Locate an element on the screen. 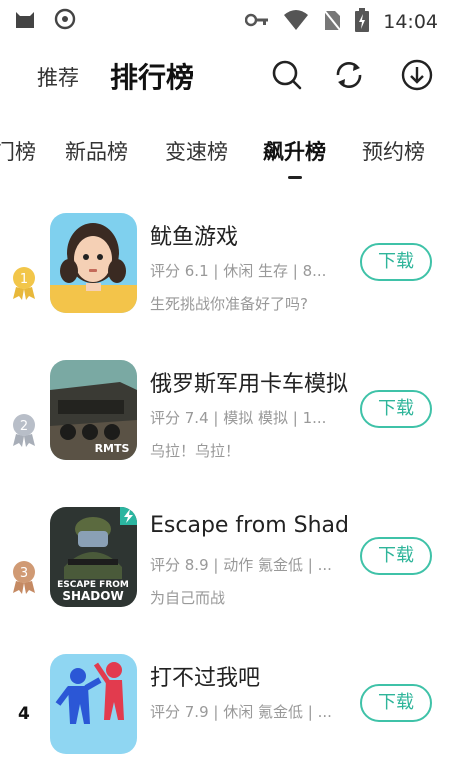  gold-medal-icon: 1 is located at coordinates (24, 283).